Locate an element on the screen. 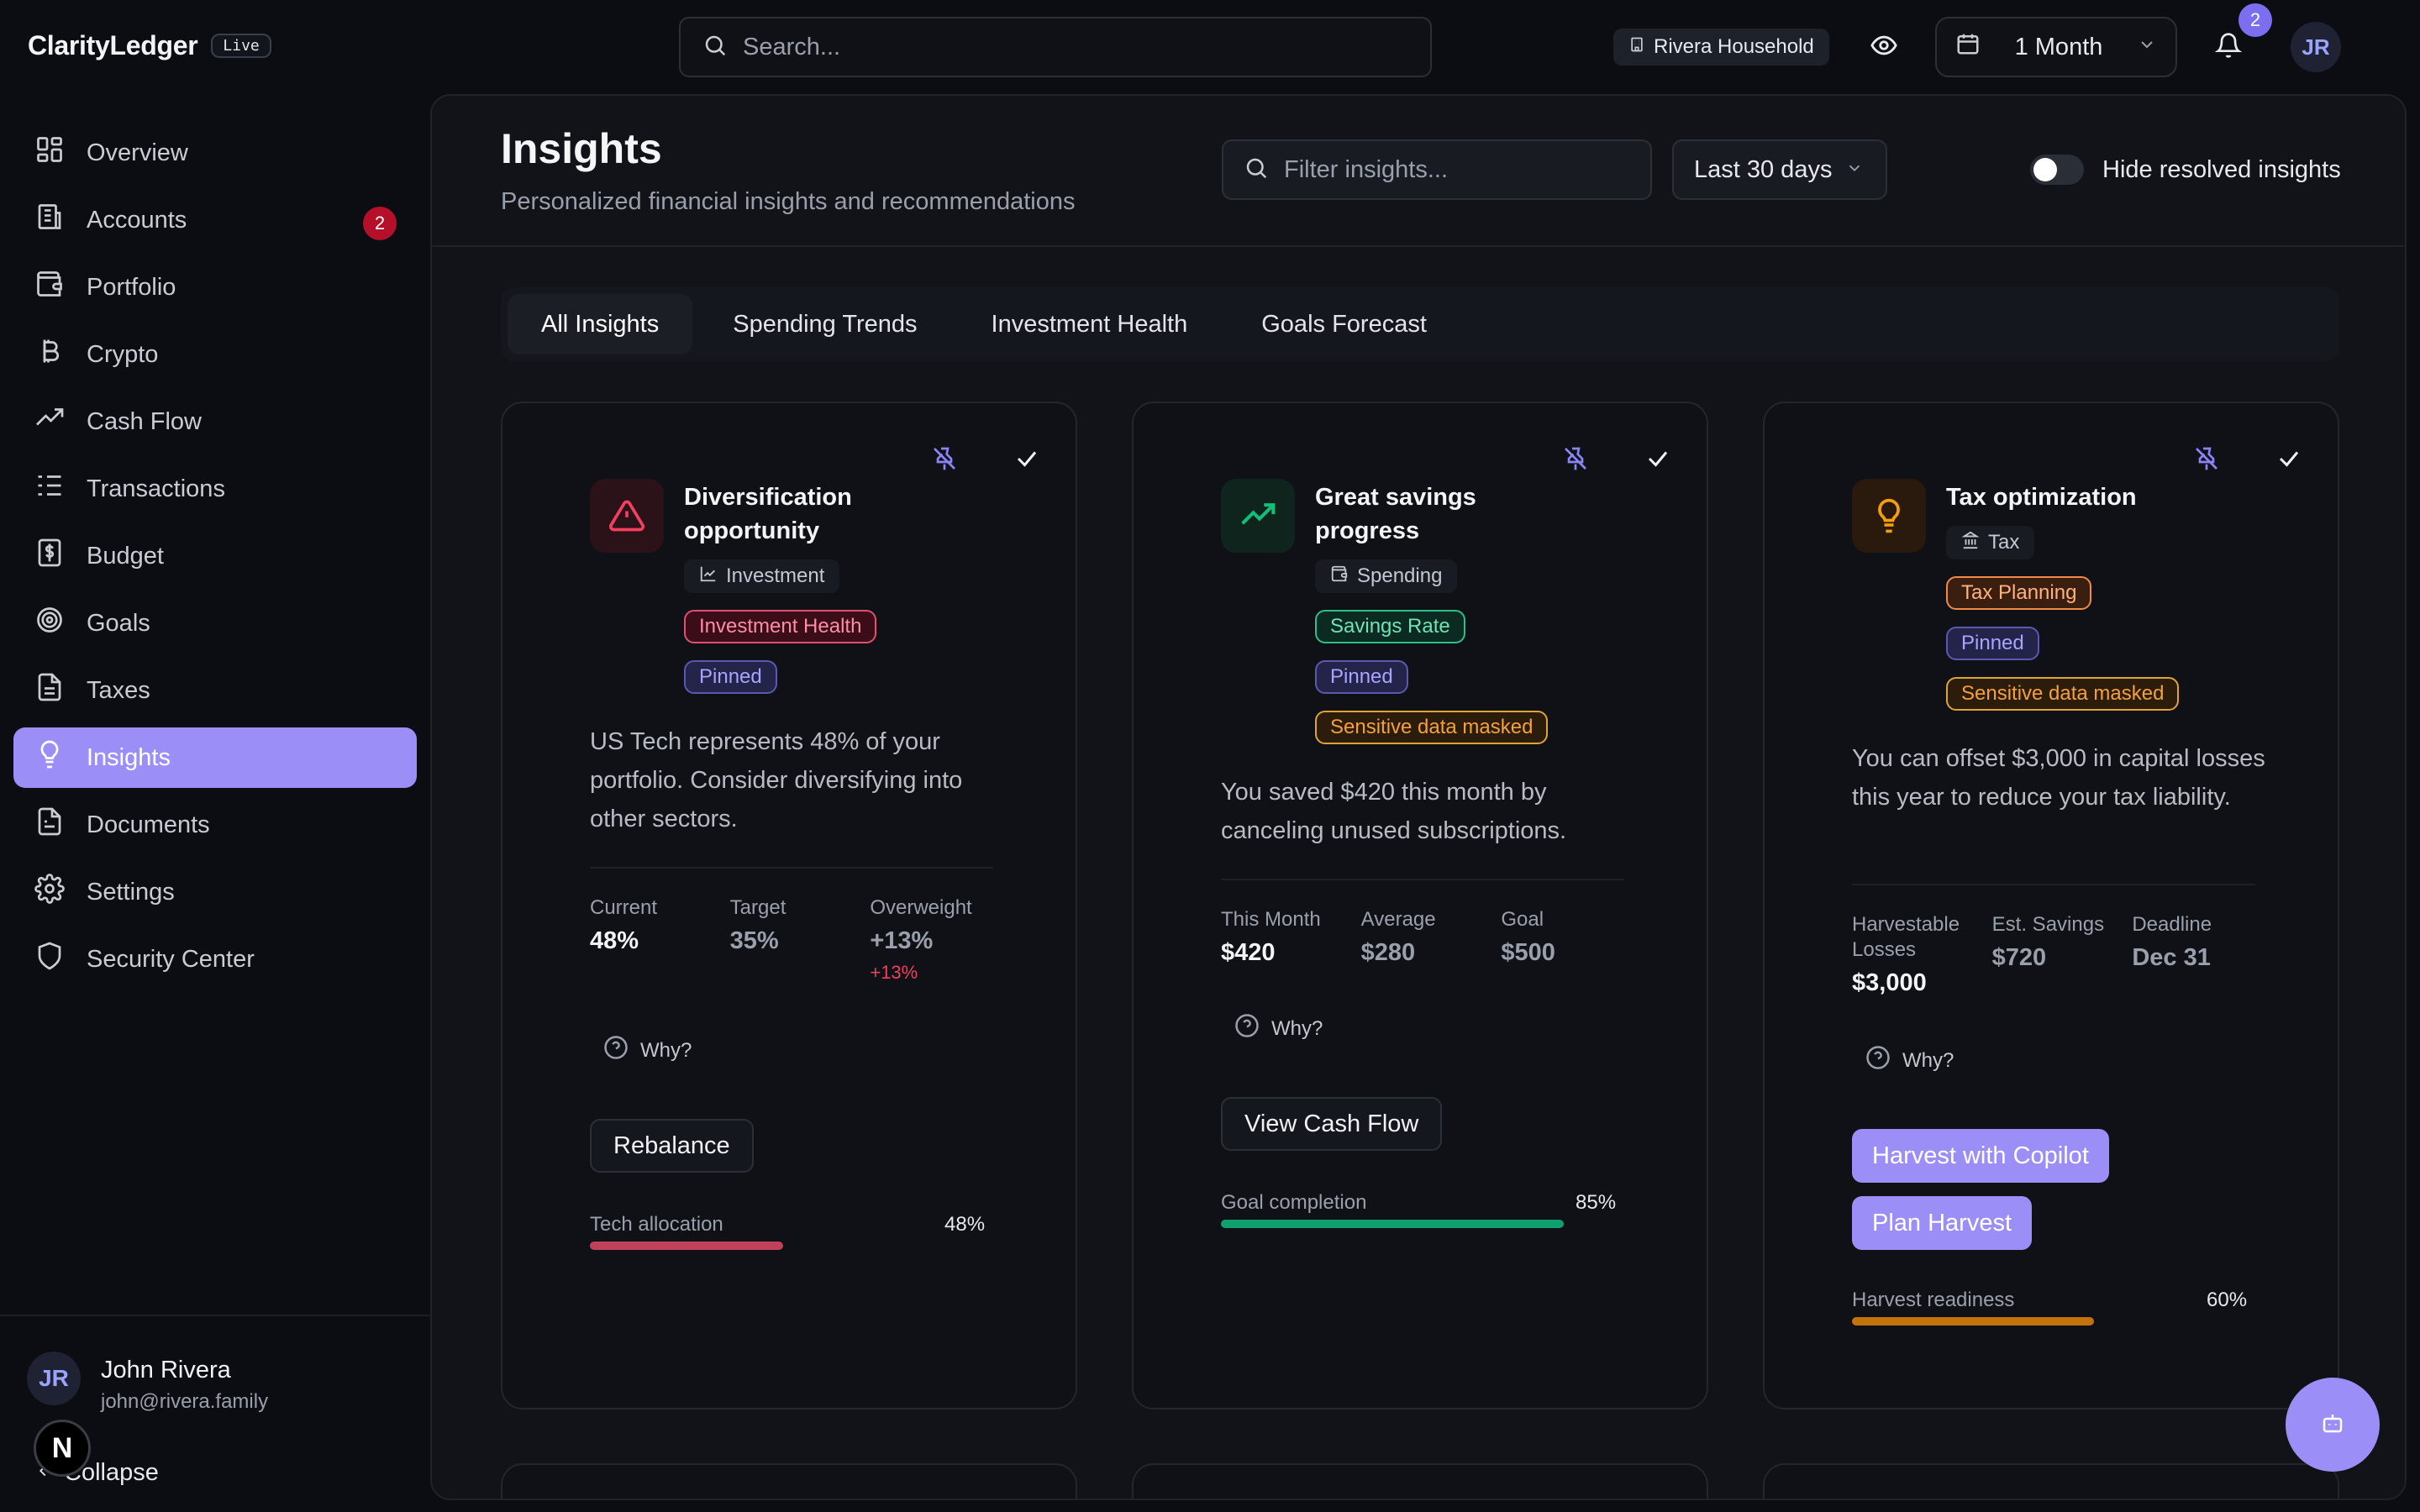  date-range-select: Last 30 days is located at coordinates (1780, 169).